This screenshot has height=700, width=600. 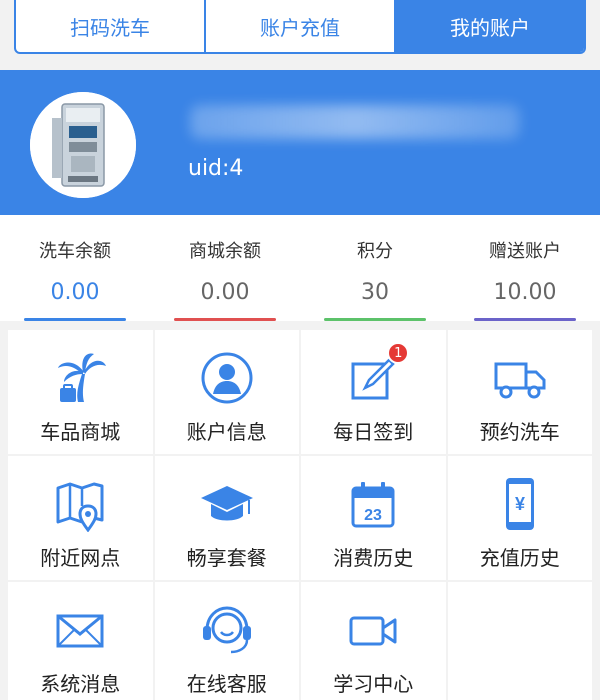 I want to click on phone-yuan-icon: ¥, so click(x=519, y=504).